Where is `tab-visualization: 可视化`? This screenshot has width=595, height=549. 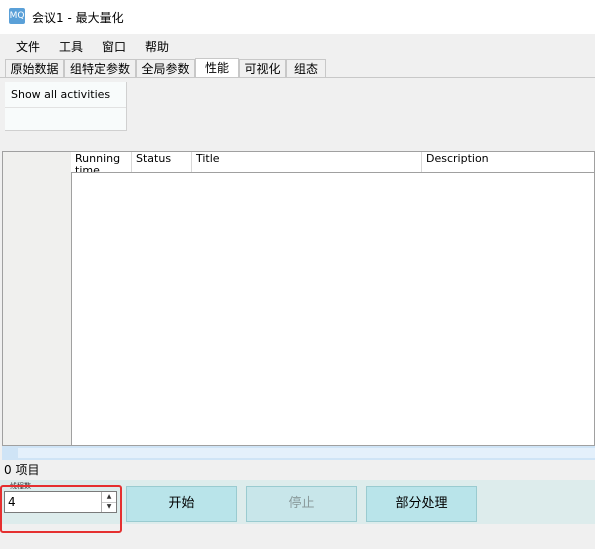
tab-visualization: 可视化 is located at coordinates (262, 68).